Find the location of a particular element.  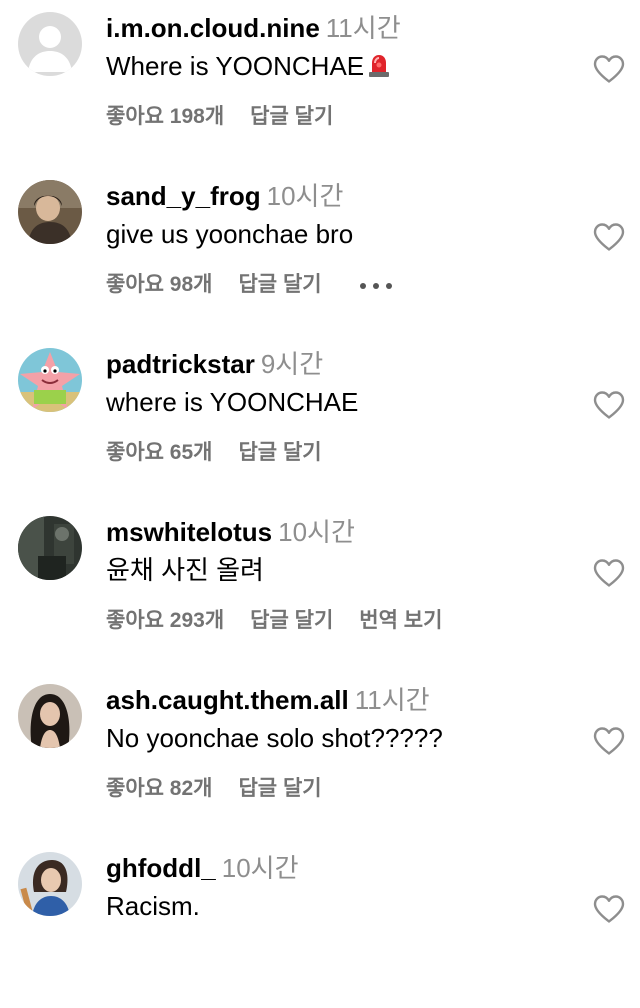

comment-actions: 좋아요 293개 답글 달기 번역 보기 is located at coordinates (274, 621).